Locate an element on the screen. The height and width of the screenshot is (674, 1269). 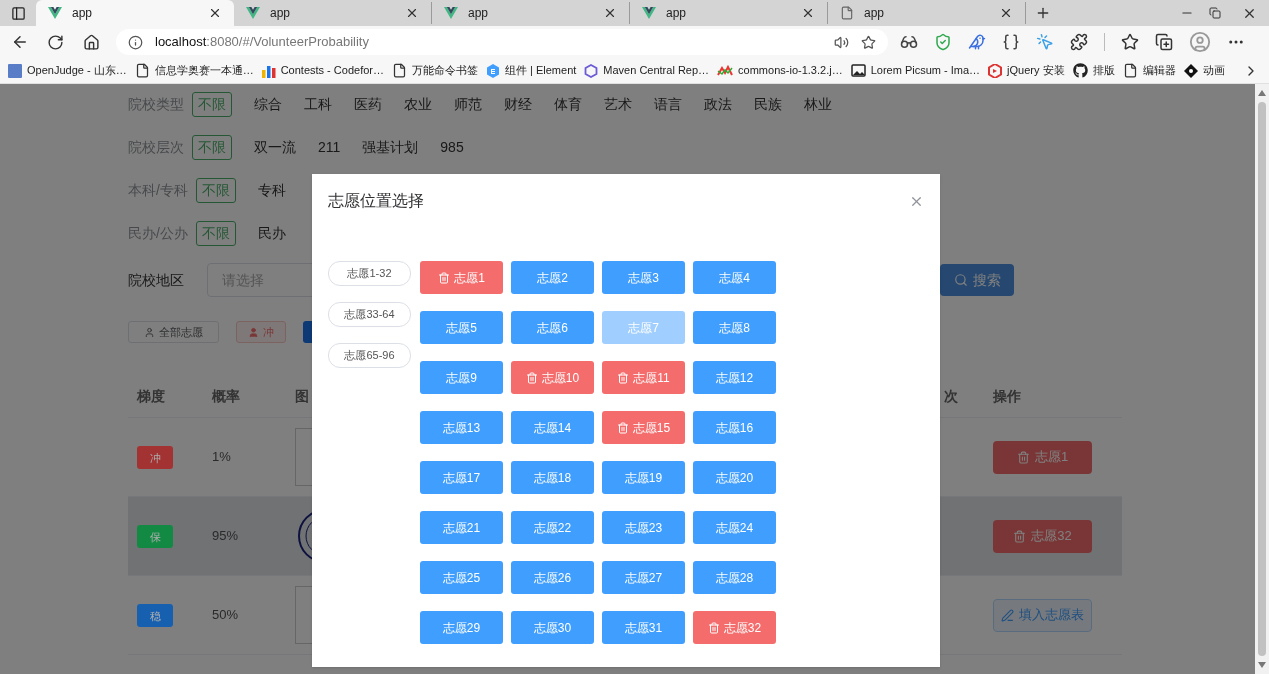
choice-slot-button: 志愿32 is located at coordinates (734, 627).